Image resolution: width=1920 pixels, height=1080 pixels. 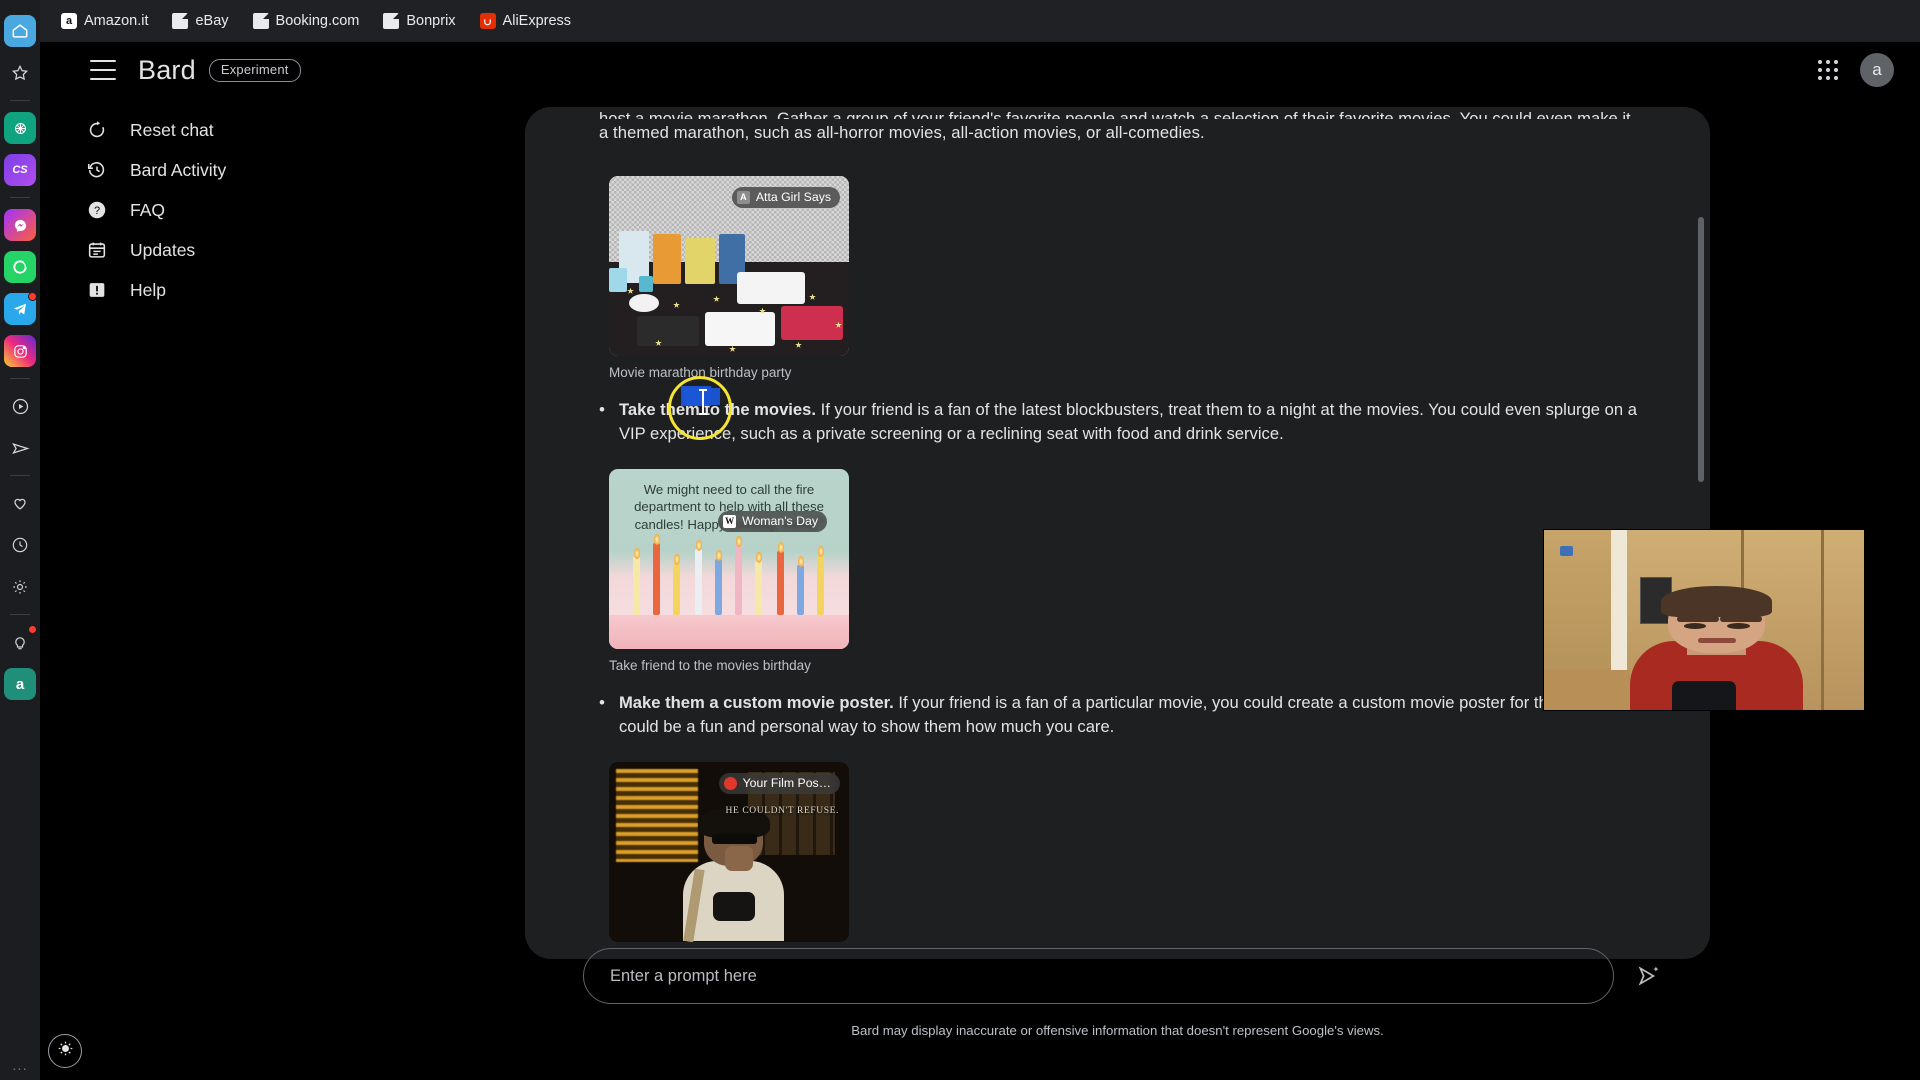 I want to click on sidebar-item-updates: Updates, so click(x=205, y=250).